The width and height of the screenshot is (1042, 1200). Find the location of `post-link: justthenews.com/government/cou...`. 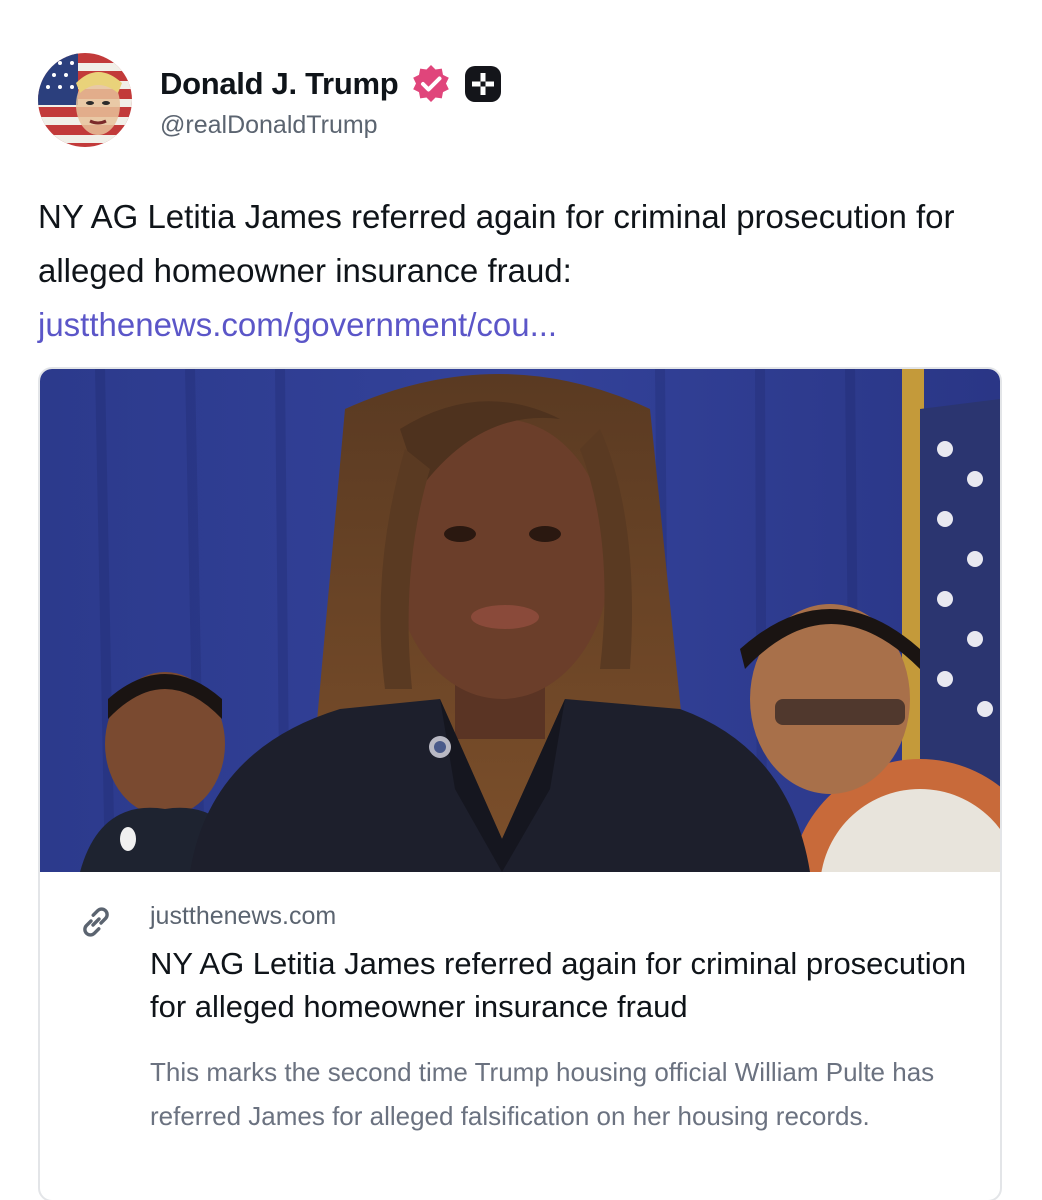

post-link: justthenews.com/government/cou... is located at coordinates (518, 325).